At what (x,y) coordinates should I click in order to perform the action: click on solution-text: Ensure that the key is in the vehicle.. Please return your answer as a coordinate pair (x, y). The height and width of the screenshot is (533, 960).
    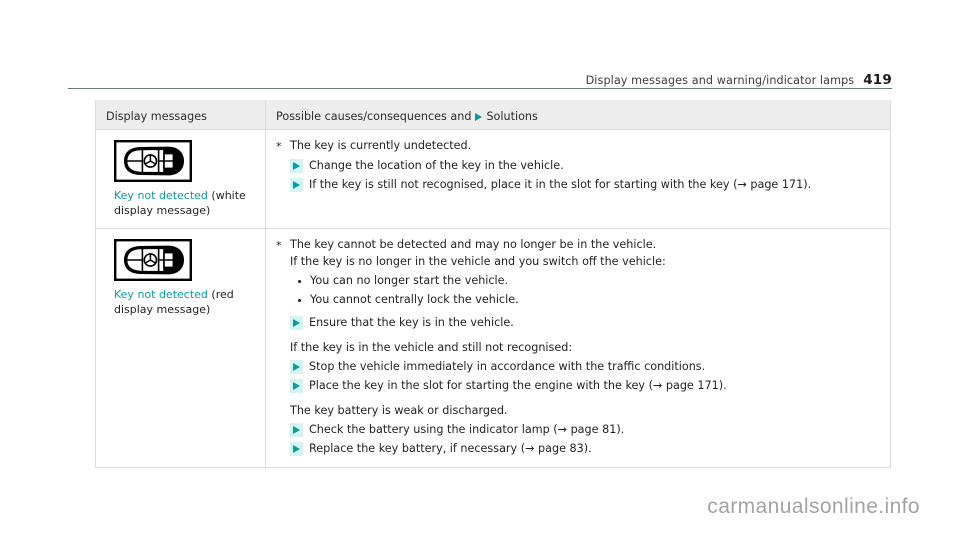
    Looking at the image, I should click on (411, 322).